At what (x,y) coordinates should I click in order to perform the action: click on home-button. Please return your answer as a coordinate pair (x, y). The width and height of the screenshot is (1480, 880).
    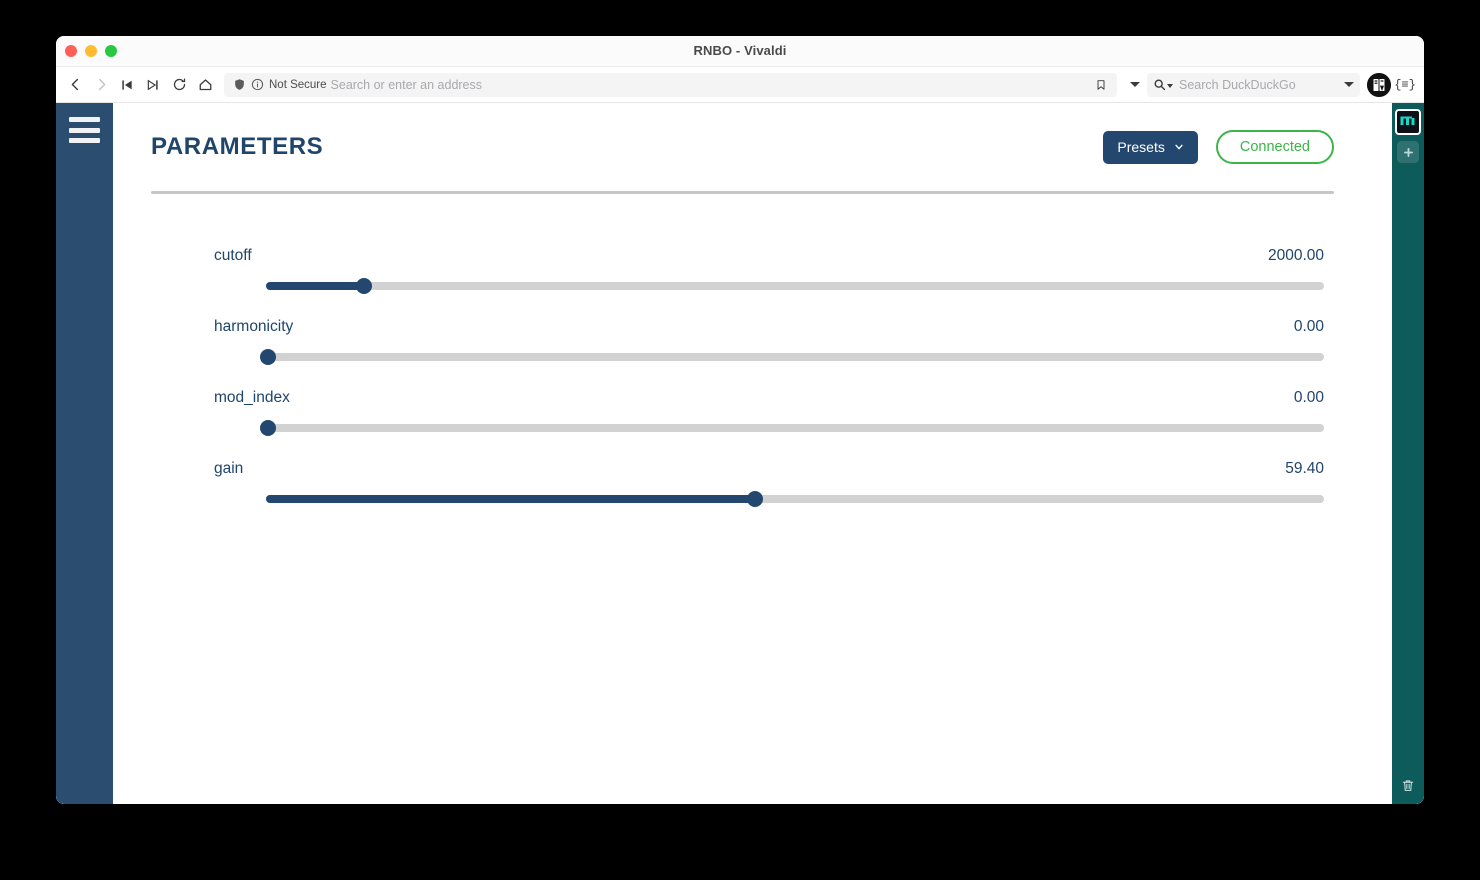
    Looking at the image, I should click on (205, 85).